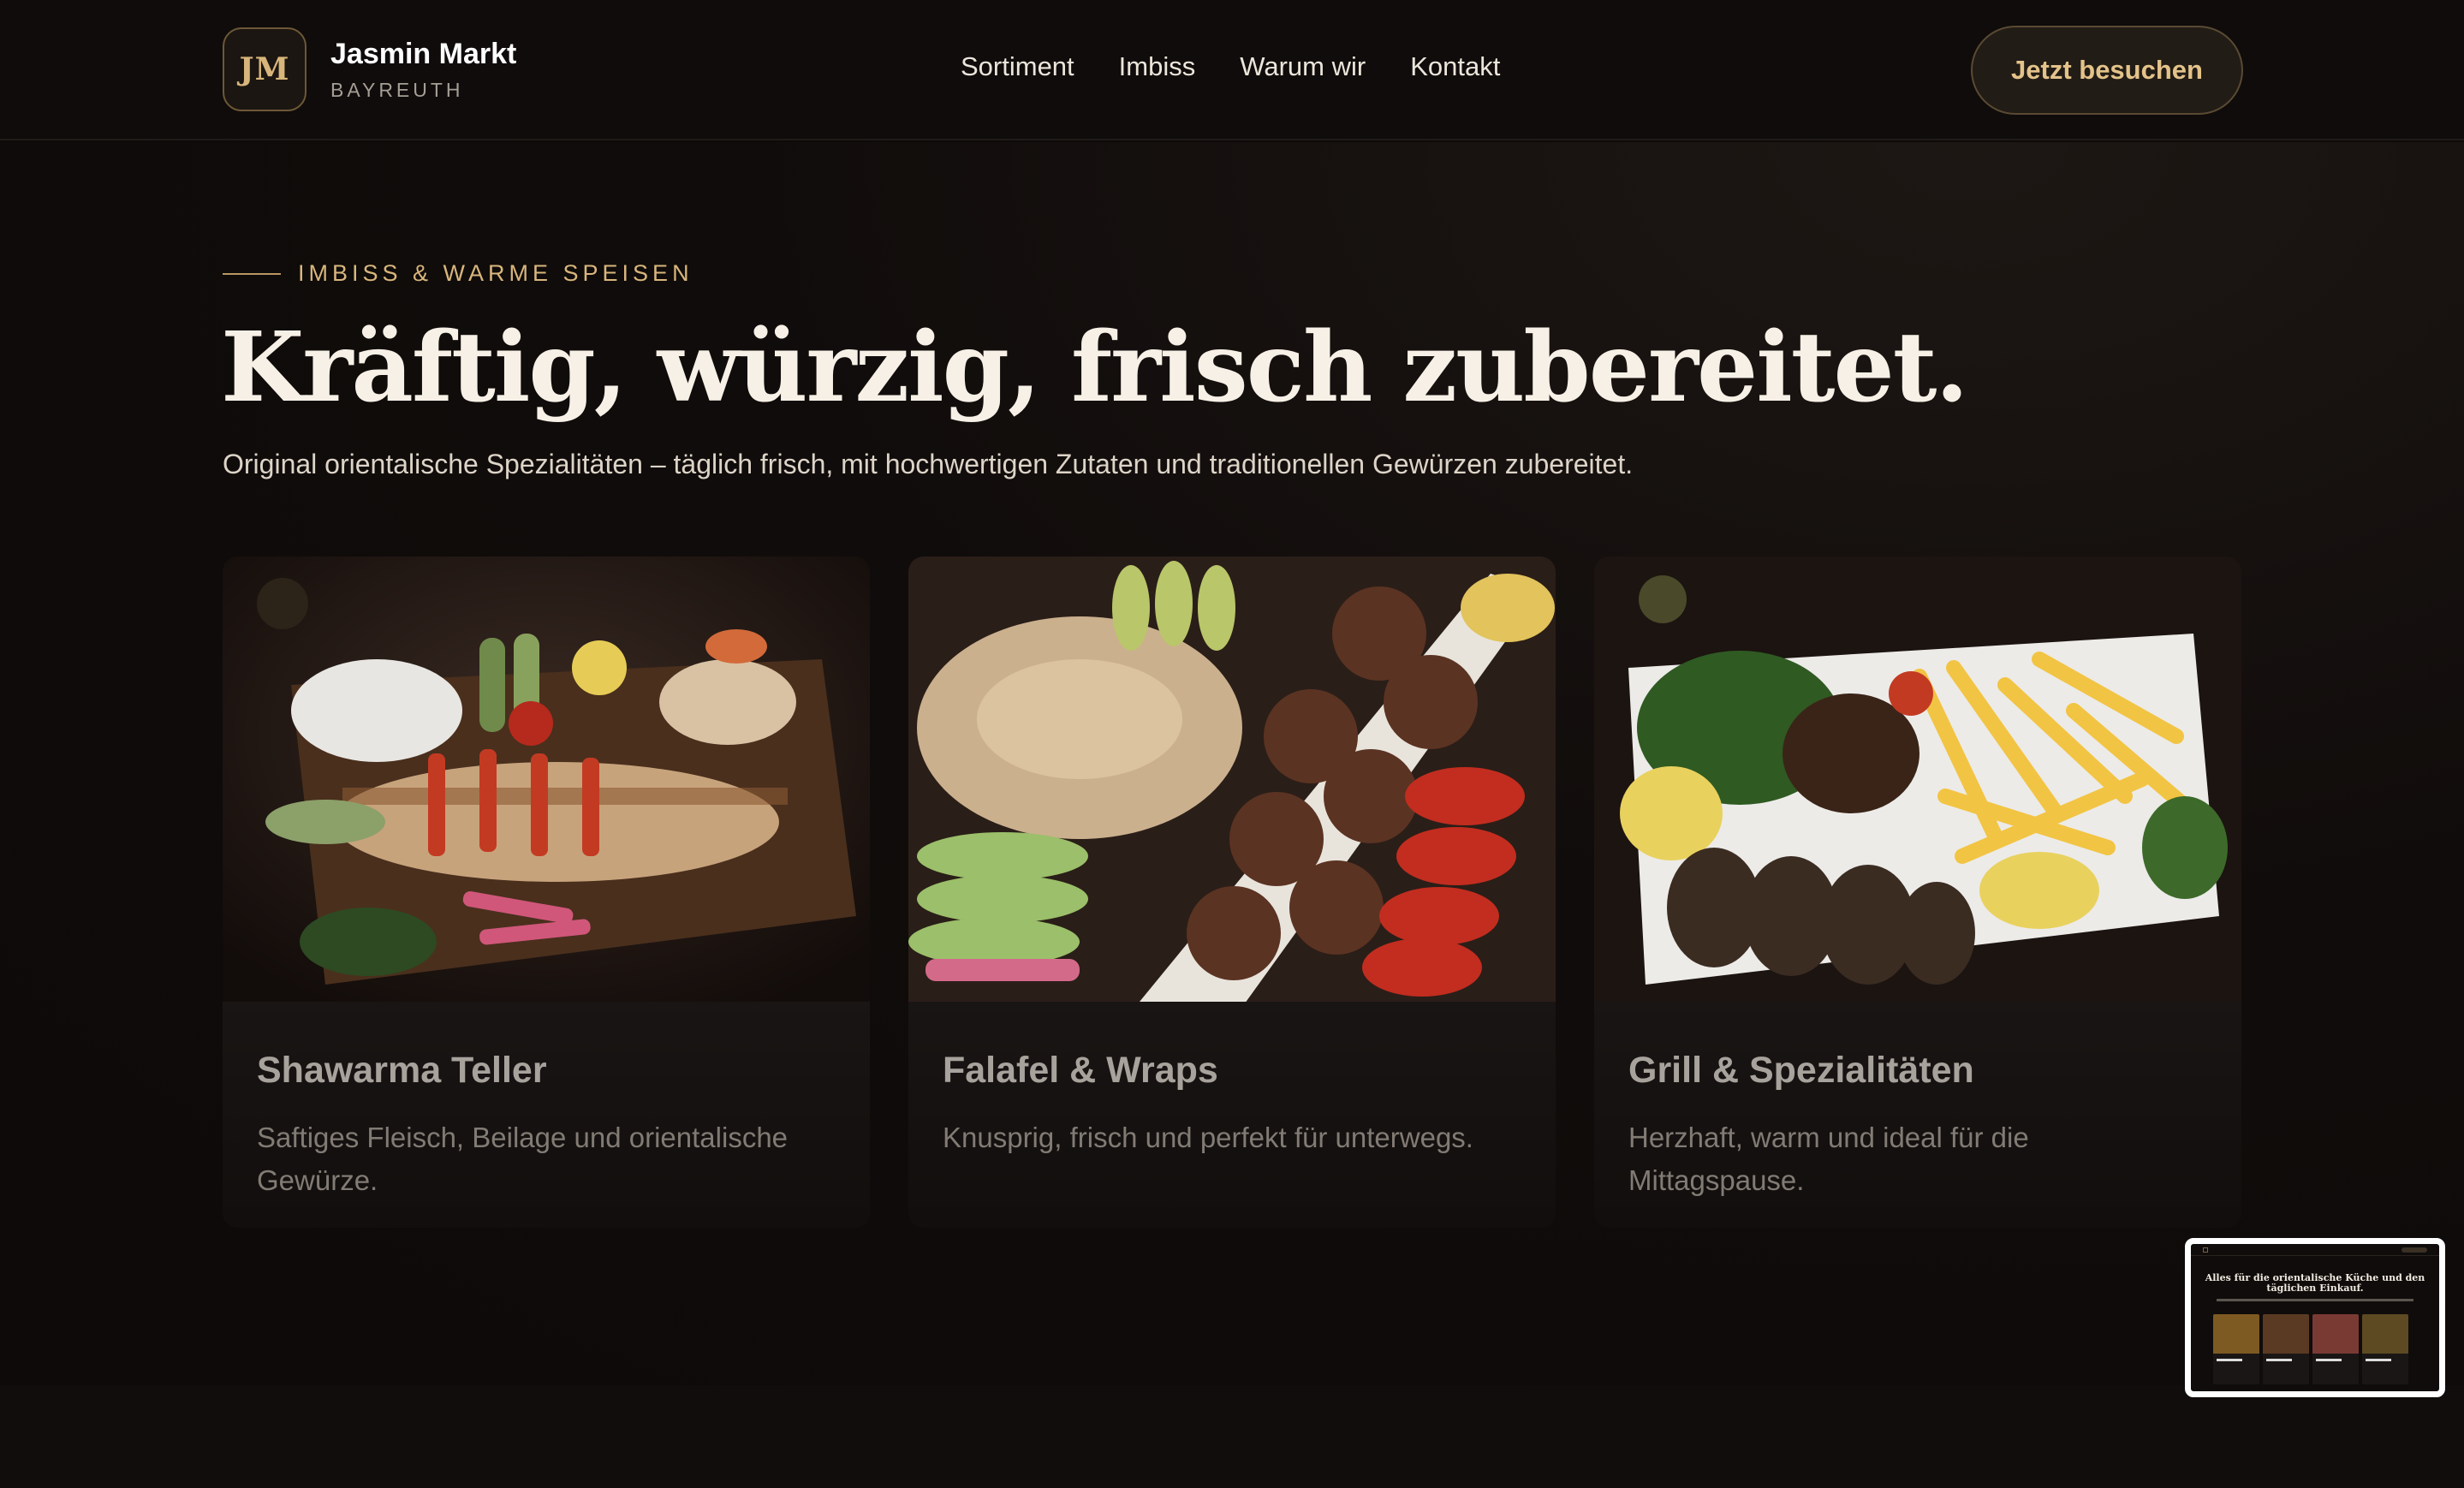  What do you see at coordinates (1303, 66) in the screenshot?
I see `nav-warum-wir: Warum wir` at bounding box center [1303, 66].